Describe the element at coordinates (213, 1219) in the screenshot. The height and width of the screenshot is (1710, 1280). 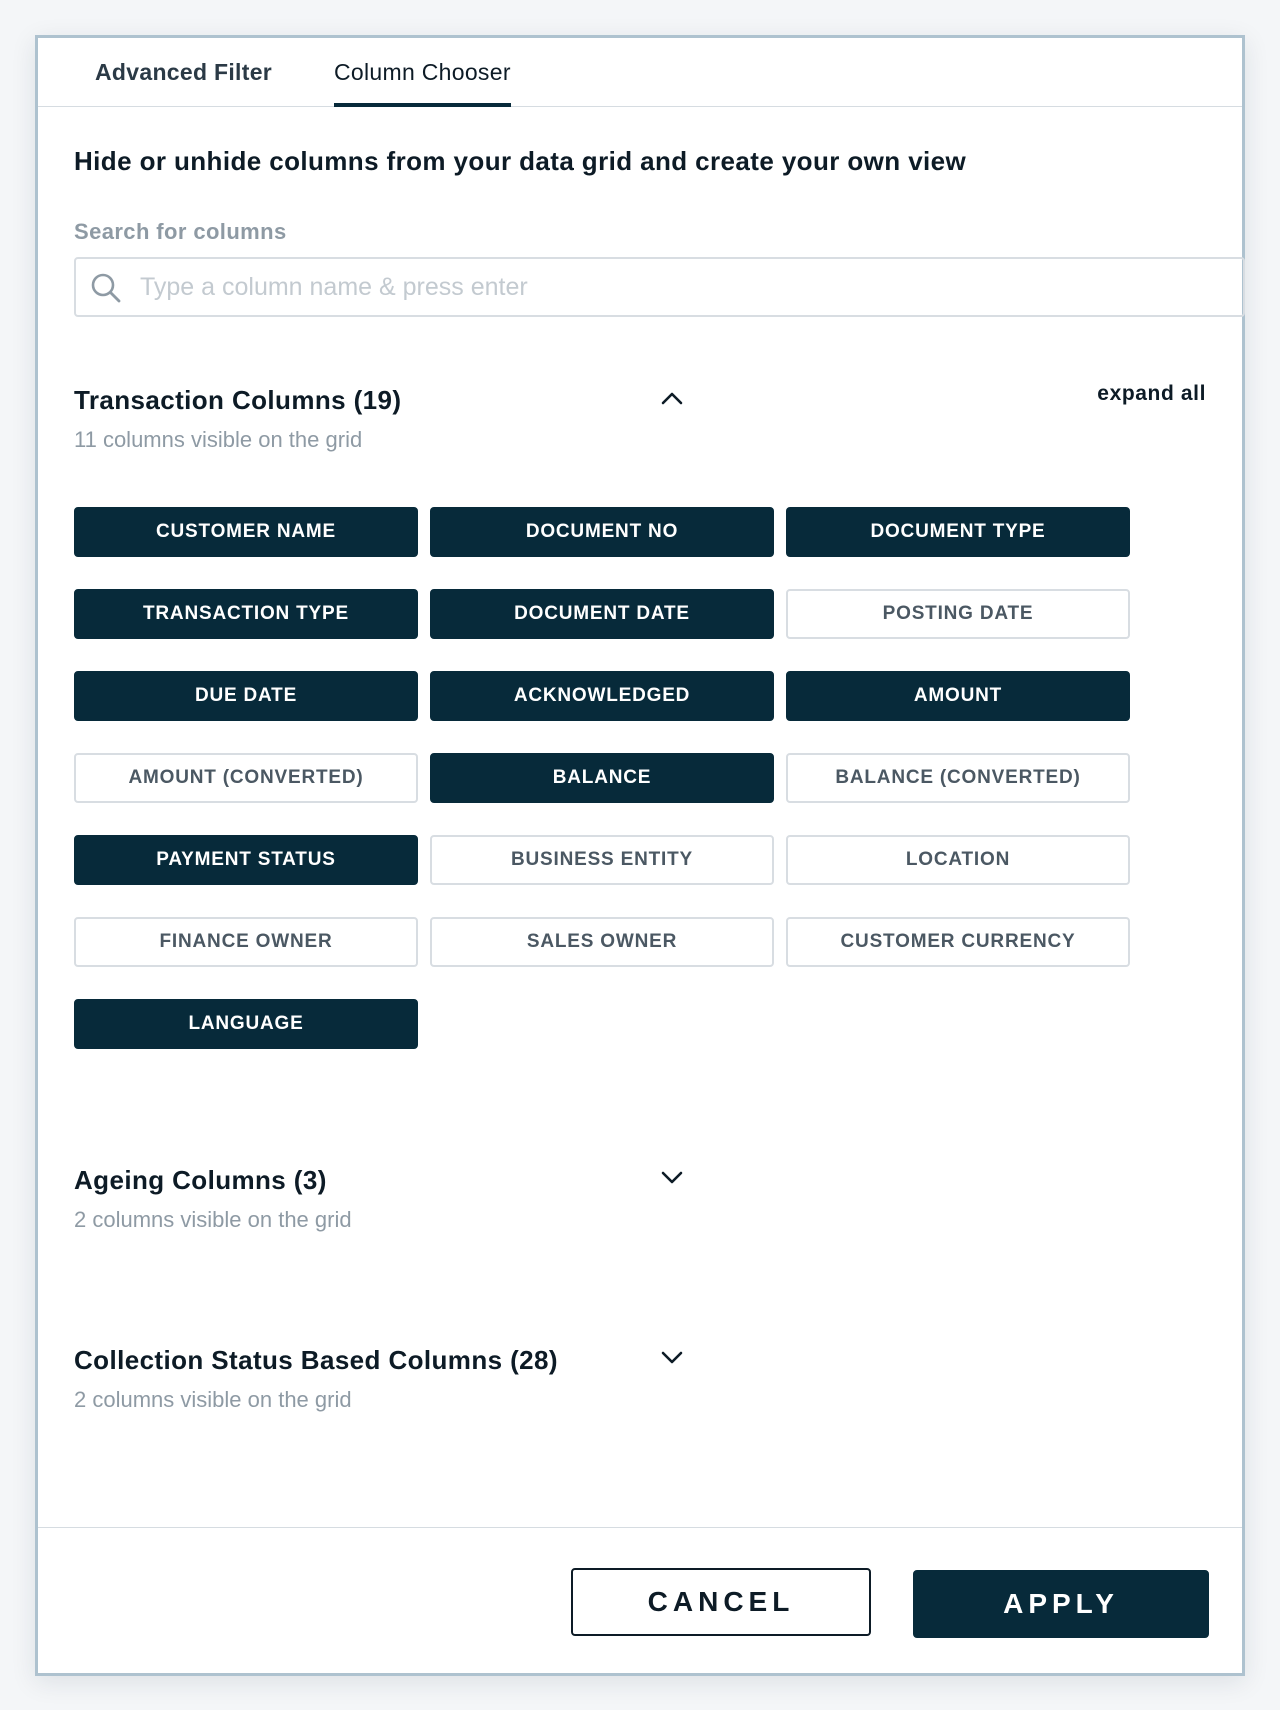
I see `section-subtitle-ageing: 2 columns visible on the grid` at that location.